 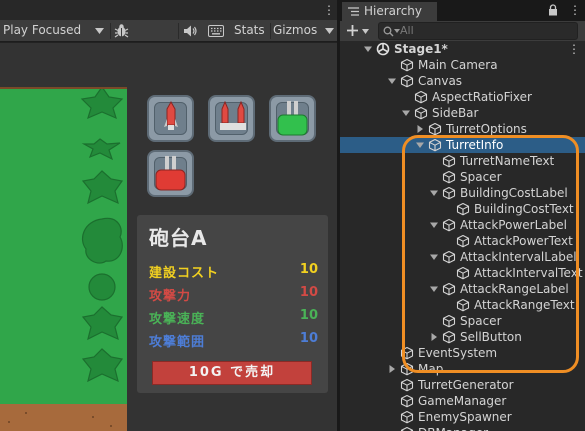 What do you see at coordinates (462, 49) in the screenshot?
I see `hierarchy-item: Stage1* ⋮` at bounding box center [462, 49].